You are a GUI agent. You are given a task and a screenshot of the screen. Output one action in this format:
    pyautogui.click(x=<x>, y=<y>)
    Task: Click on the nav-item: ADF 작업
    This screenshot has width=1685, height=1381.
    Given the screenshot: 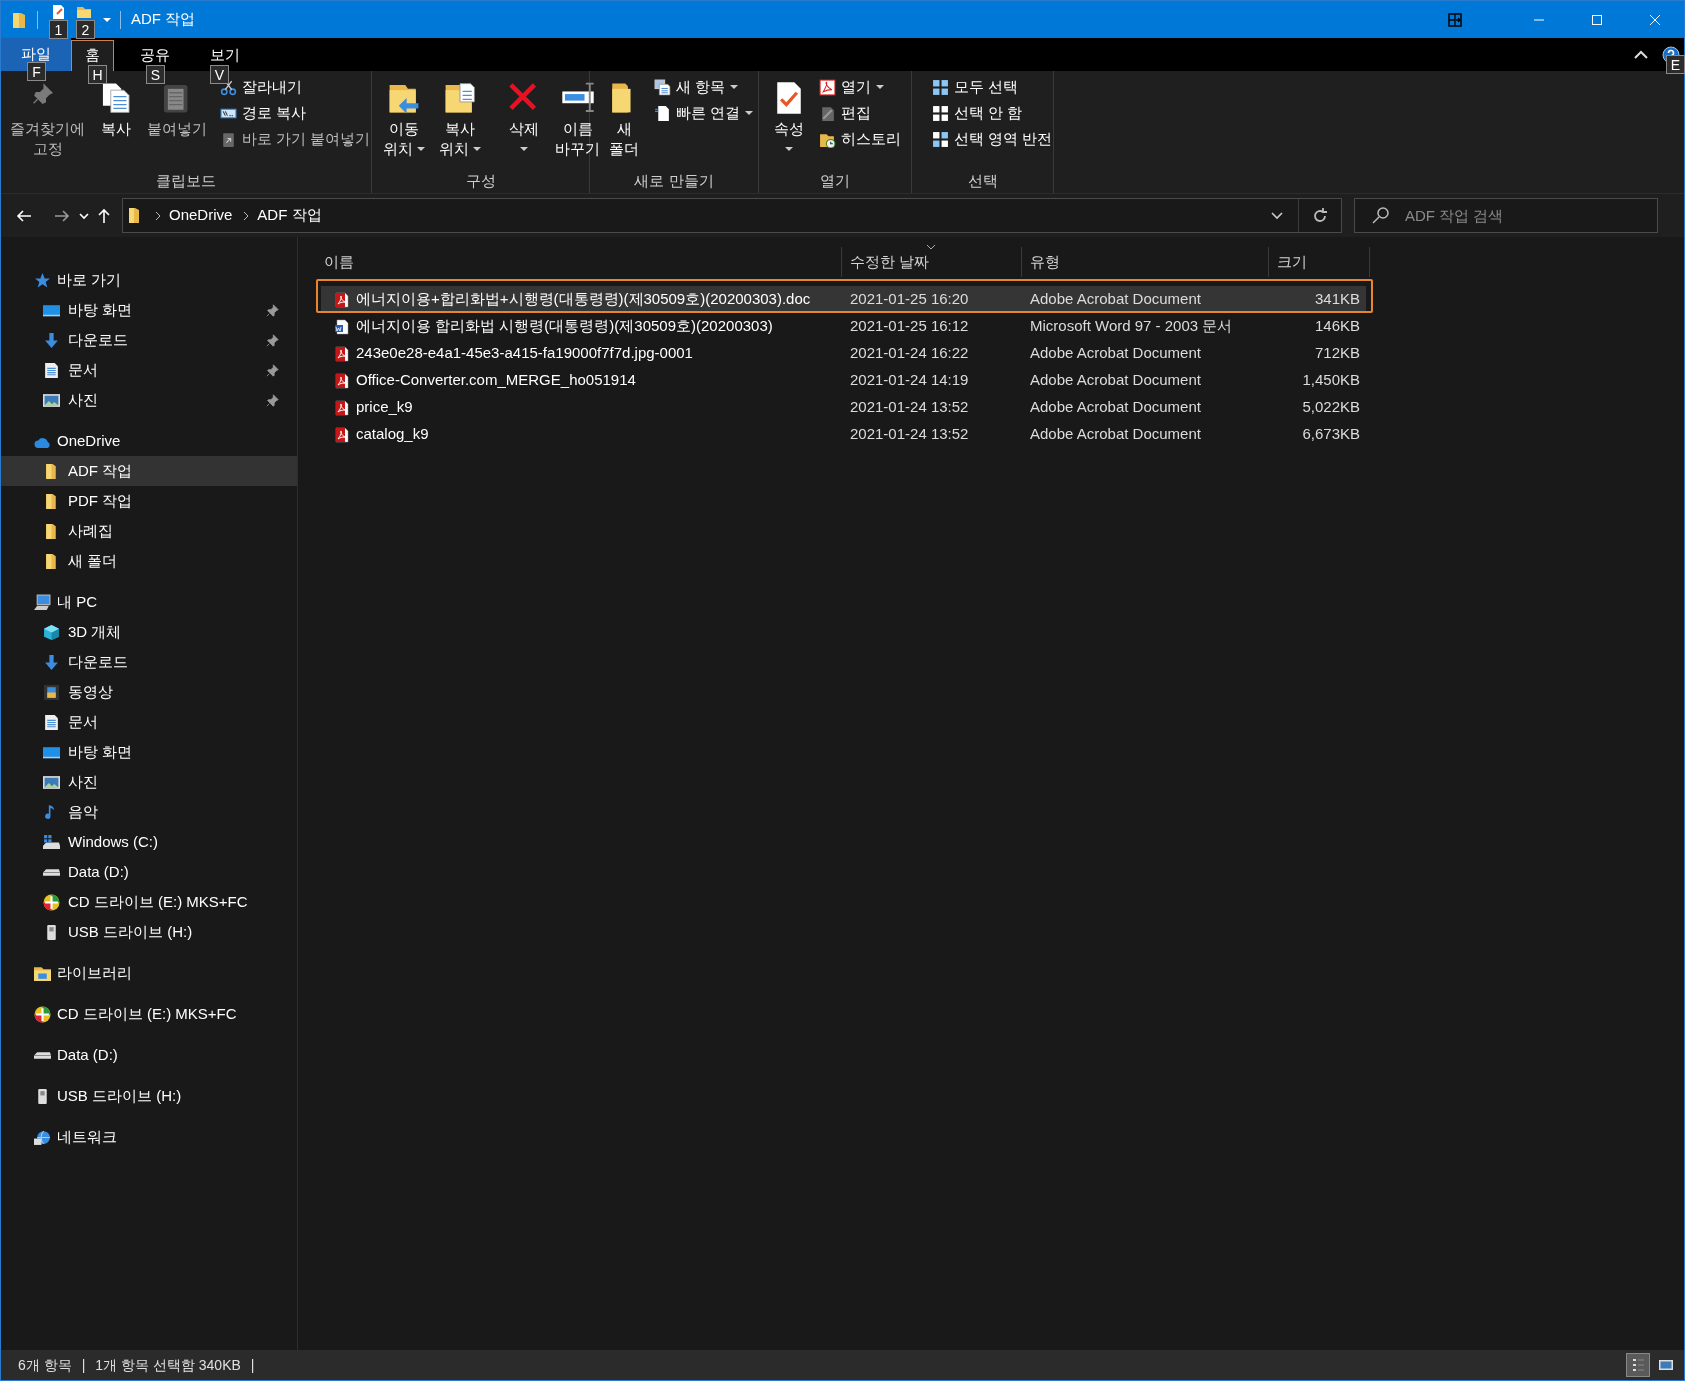 What is the action you would take?
    pyautogui.click(x=149, y=471)
    